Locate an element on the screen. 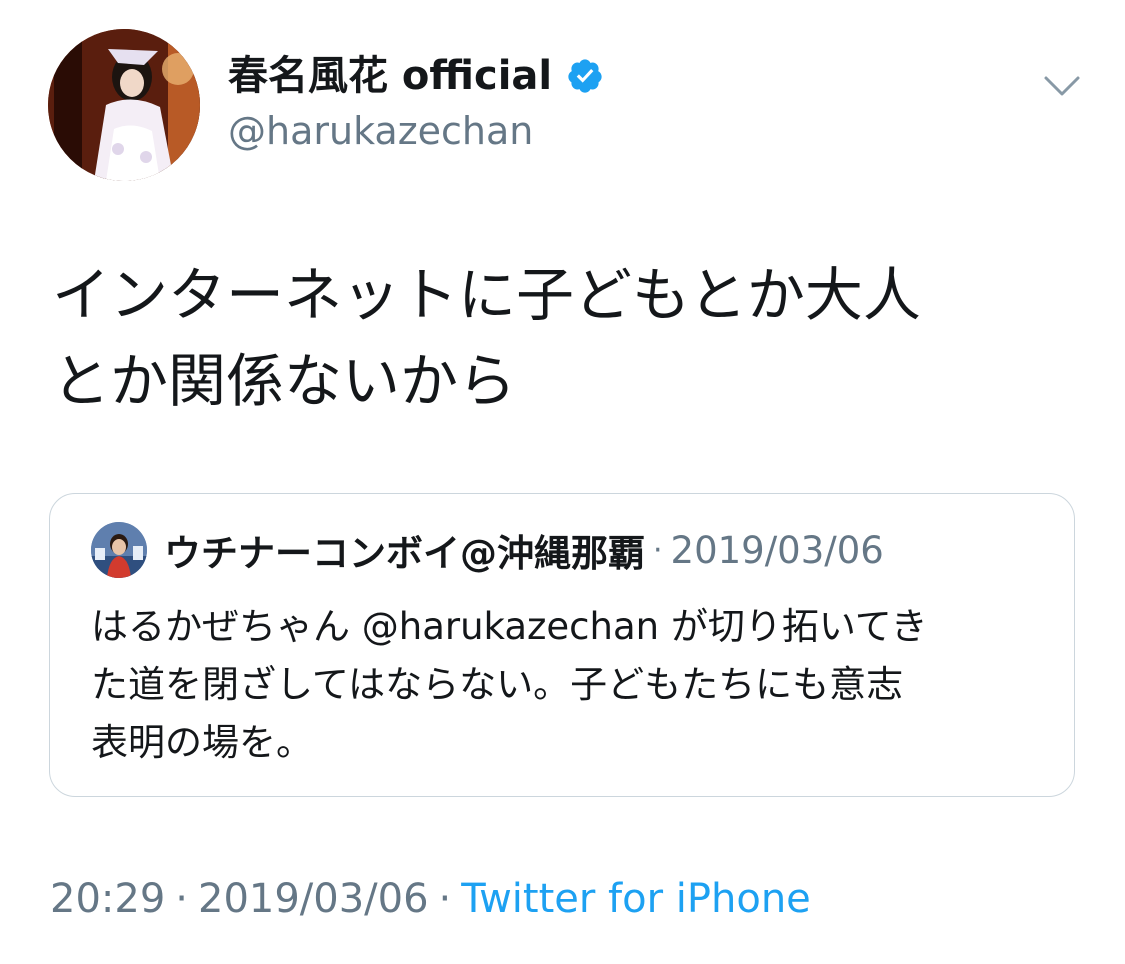  author-name-text: 春名風花 official is located at coordinates (390, 76).